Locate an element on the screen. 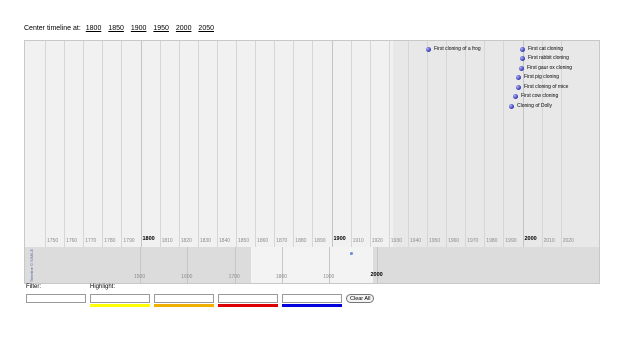 The width and height of the screenshot is (640, 360). event-title: First cat cloning is located at coordinates (545, 49).